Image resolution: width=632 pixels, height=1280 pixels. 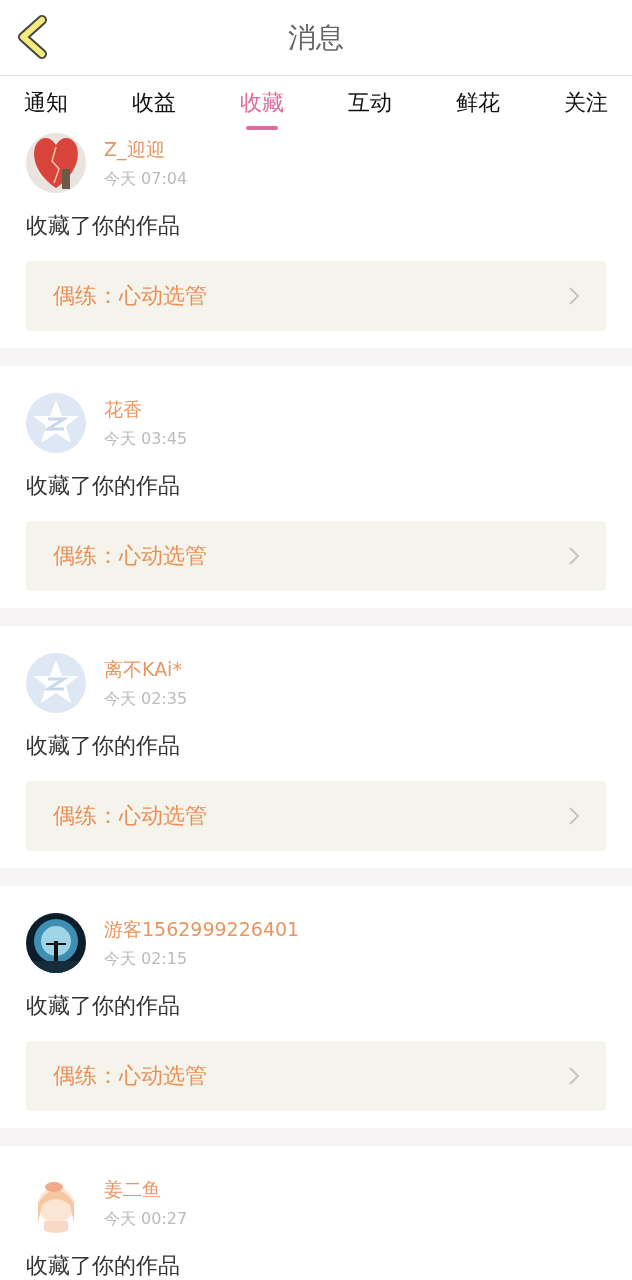 What do you see at coordinates (146, 669) in the screenshot?
I see `user-name: 离不KAi*` at bounding box center [146, 669].